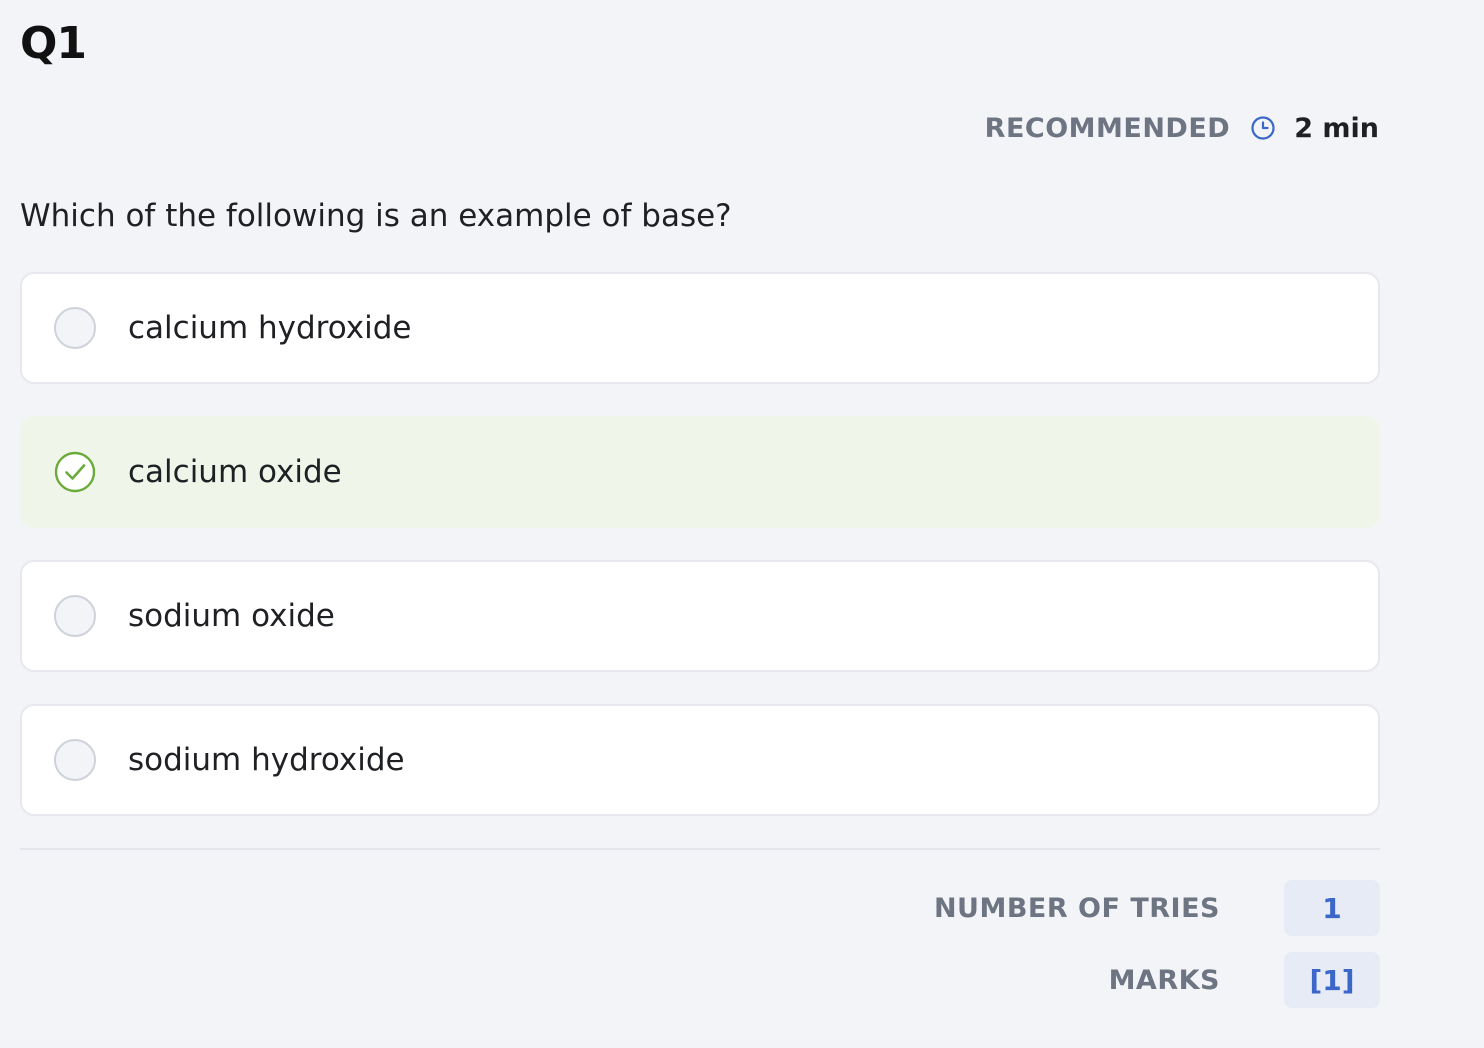 The height and width of the screenshot is (1048, 1484). What do you see at coordinates (1076, 908) in the screenshot?
I see `number-of-tries-label: NUMBER OF TRIES` at bounding box center [1076, 908].